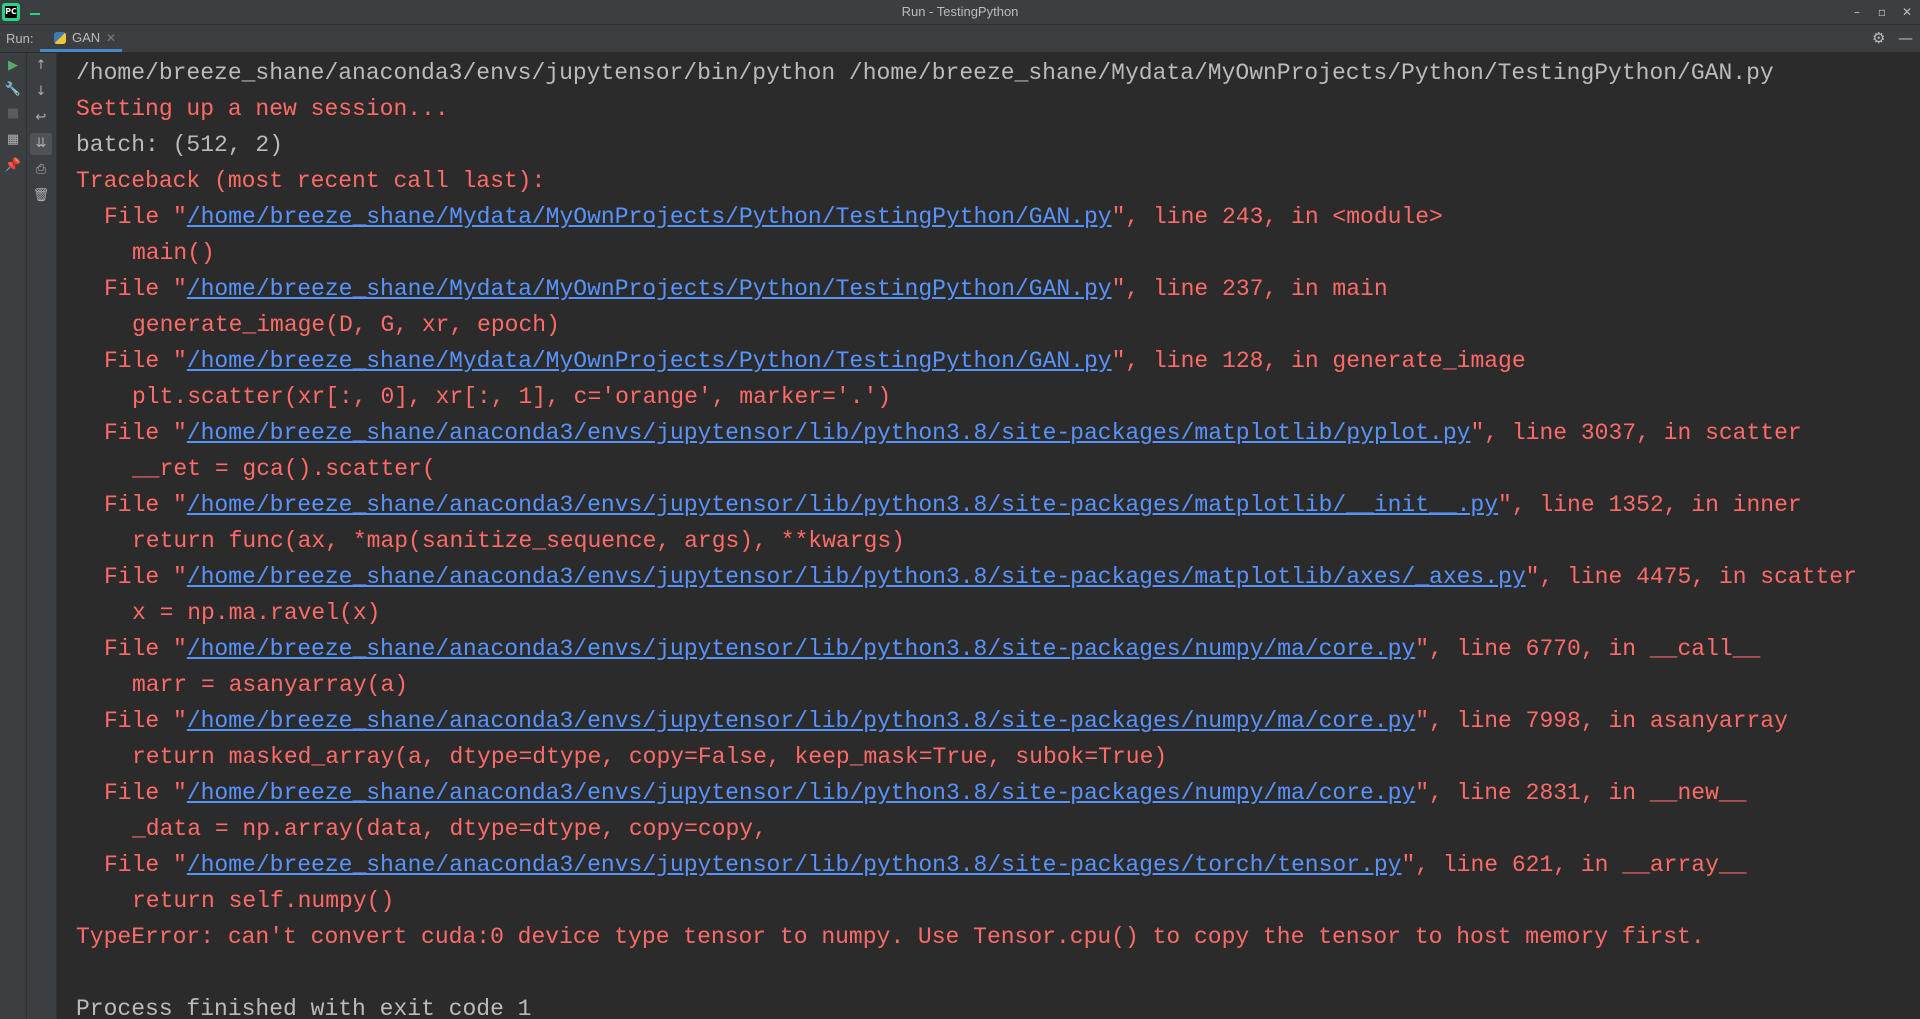  What do you see at coordinates (304, 1007) in the screenshot?
I see `exit-message: Process finished with exit code 1` at bounding box center [304, 1007].